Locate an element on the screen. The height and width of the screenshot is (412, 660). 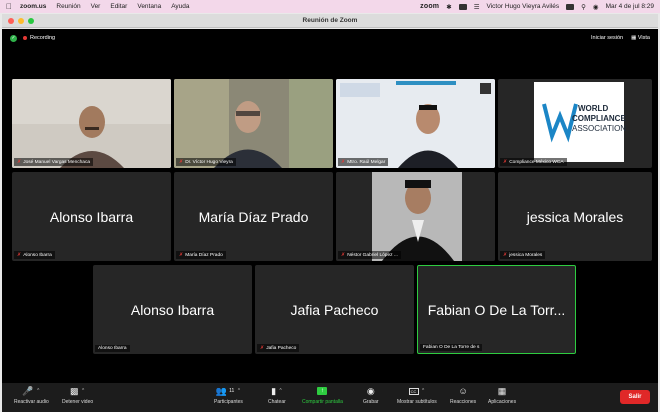
stop-video-button: ▩ ⌃ Detener video is located at coordinates (78, 395).